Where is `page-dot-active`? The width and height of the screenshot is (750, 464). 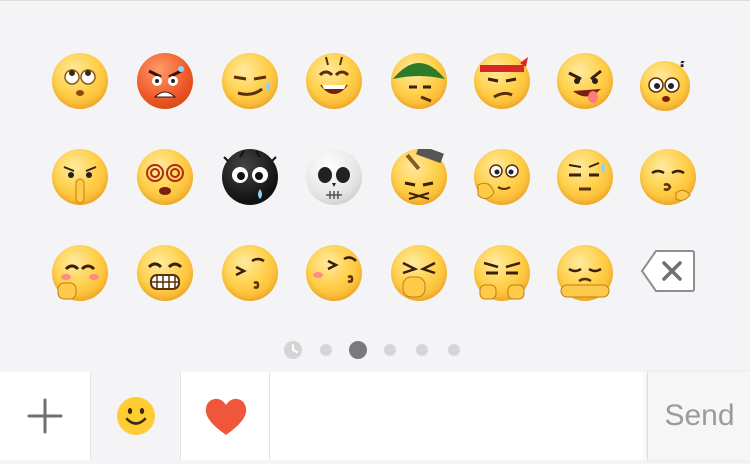
page-dot-active is located at coordinates (358, 350).